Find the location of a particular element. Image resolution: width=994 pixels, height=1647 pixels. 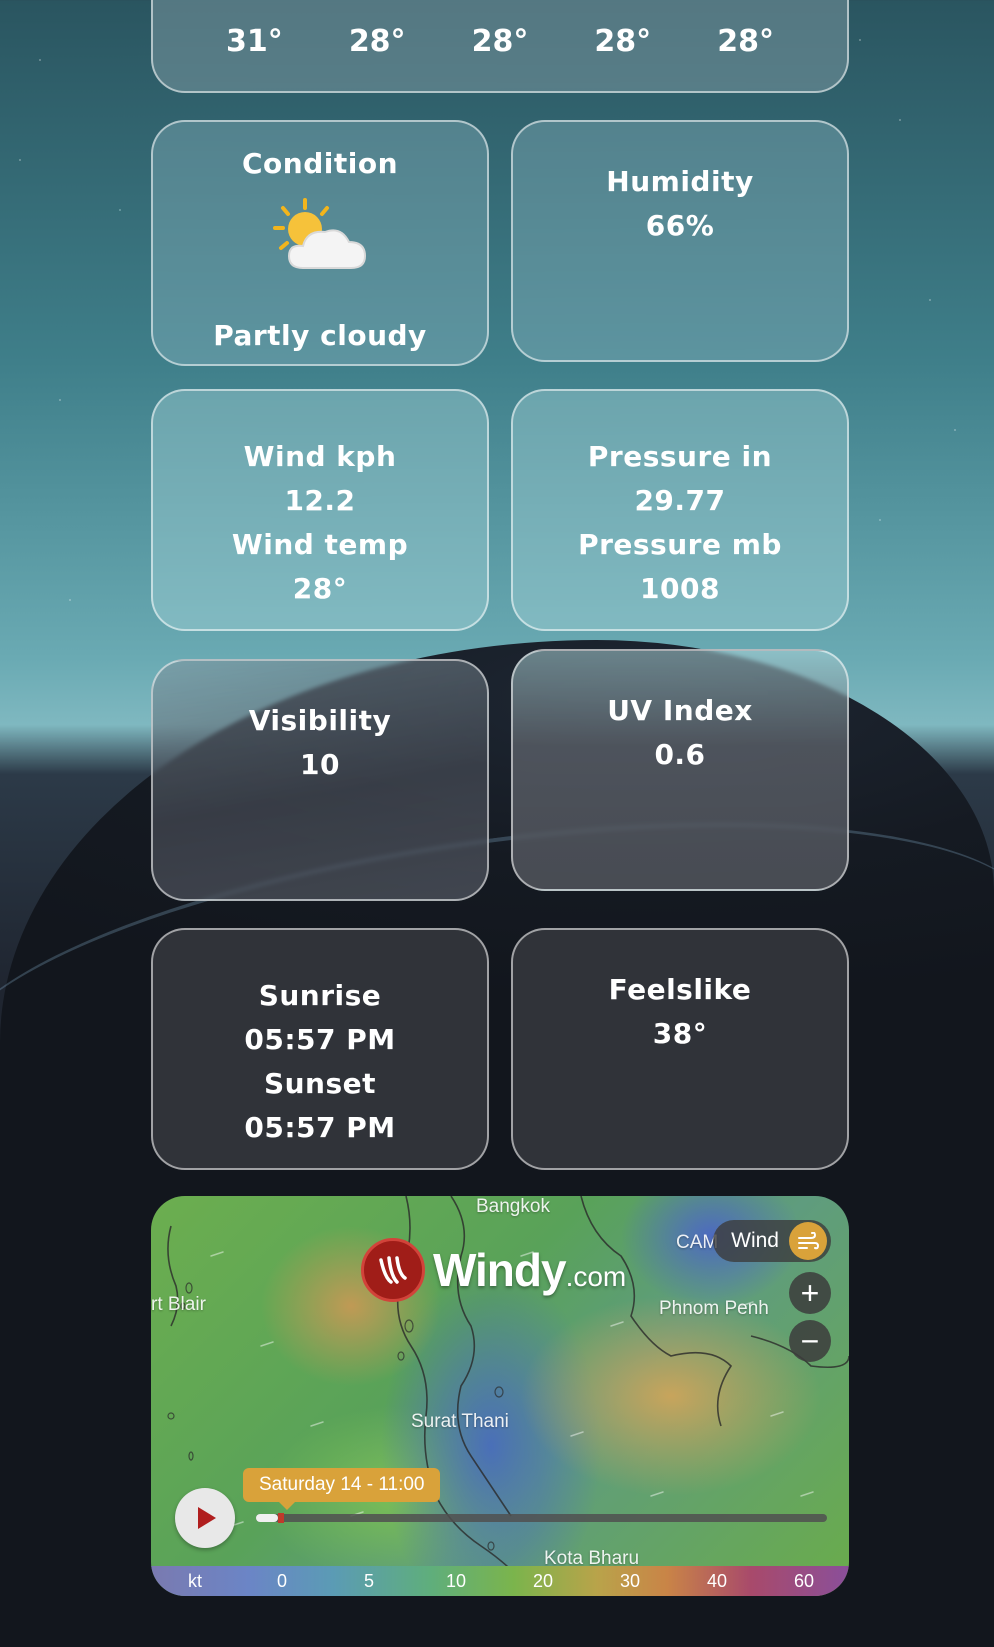

timeline-progress is located at coordinates (267, 1518).